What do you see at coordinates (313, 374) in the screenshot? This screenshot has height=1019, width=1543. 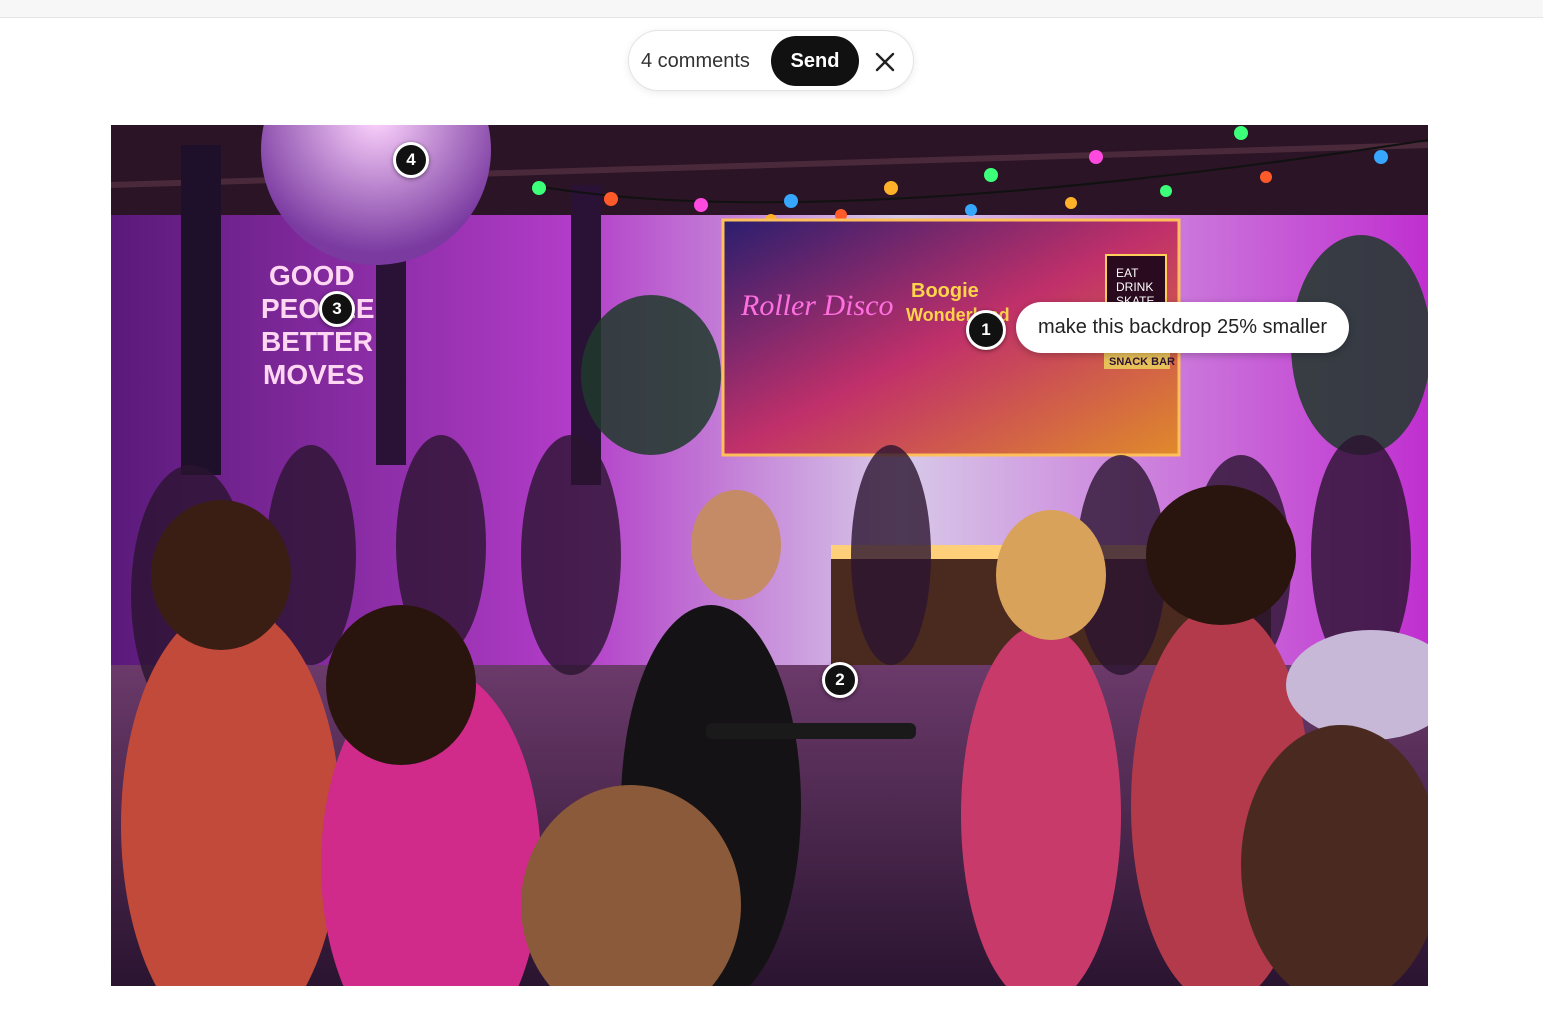 I see `wall-neon-line-4: MOVES` at bounding box center [313, 374].